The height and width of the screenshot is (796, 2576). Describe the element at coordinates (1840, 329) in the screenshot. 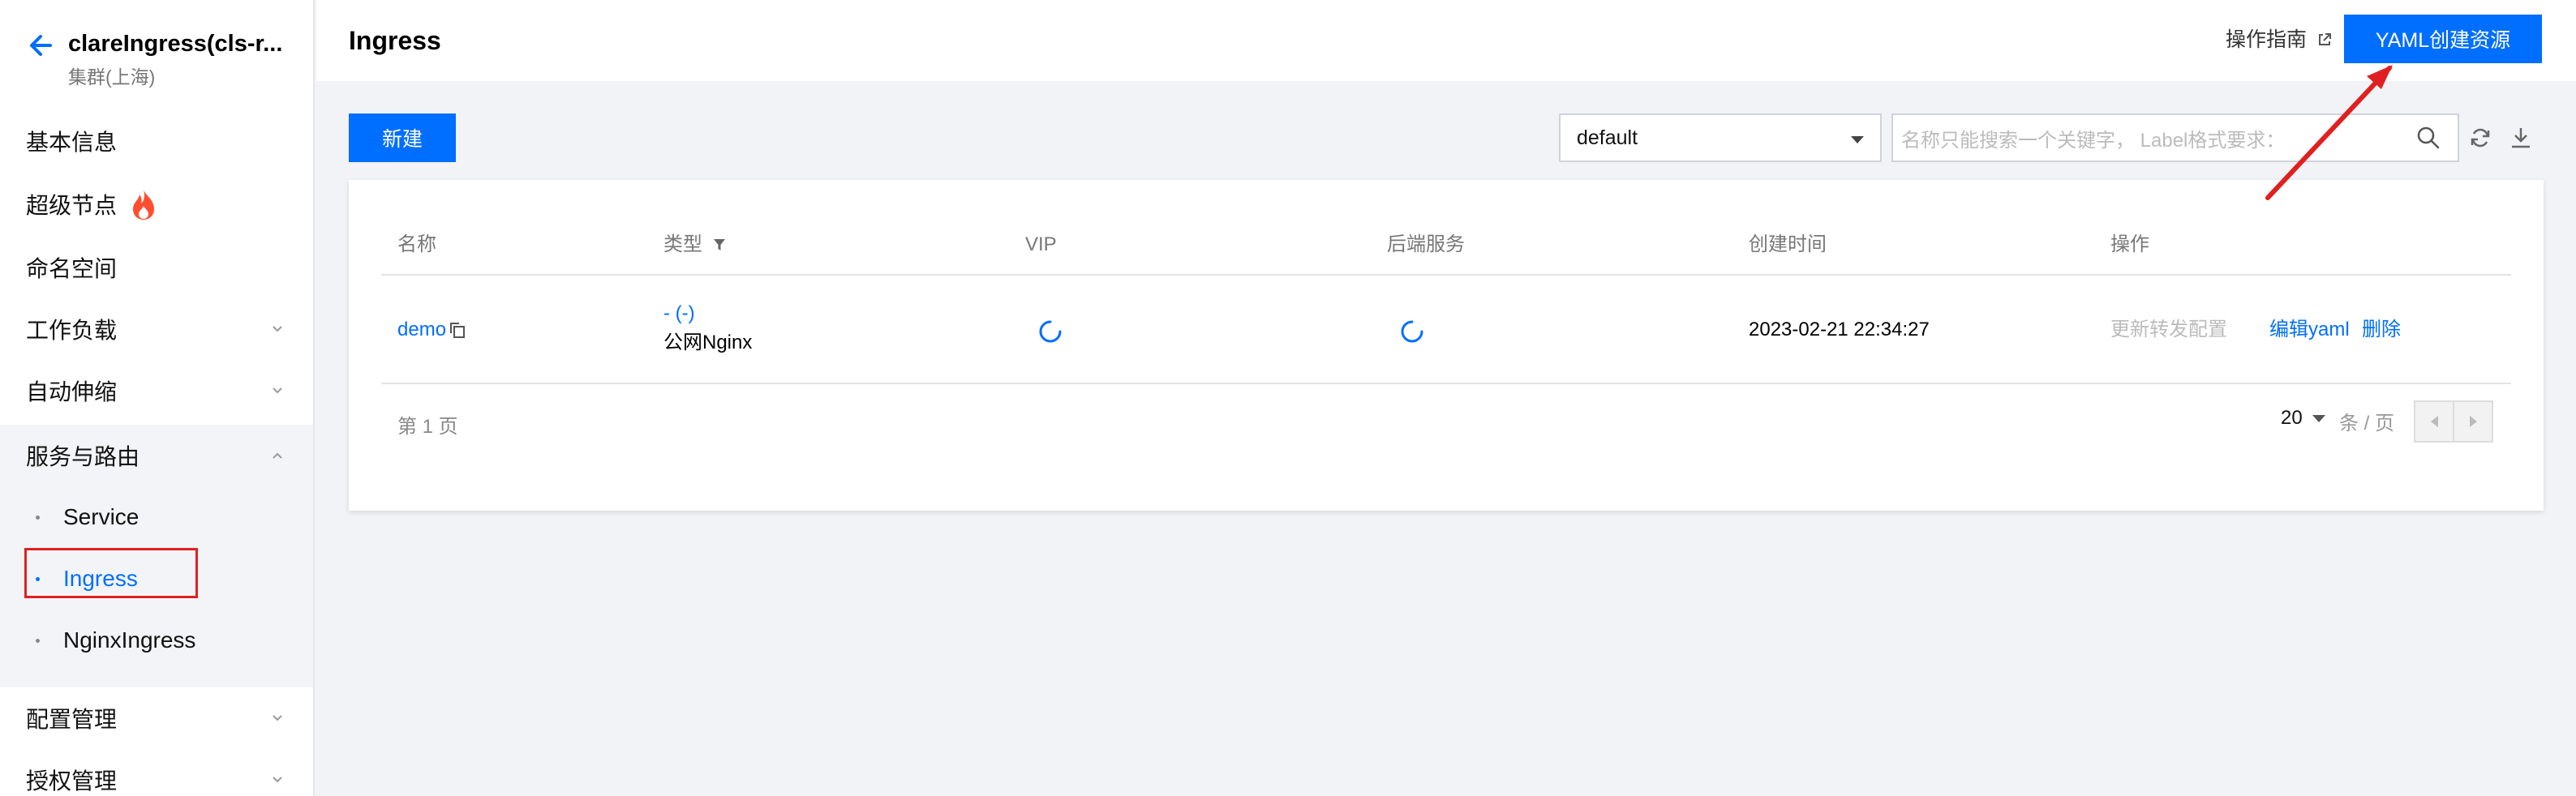

I see `created-time: 2023-02-21 22:34:27` at that location.